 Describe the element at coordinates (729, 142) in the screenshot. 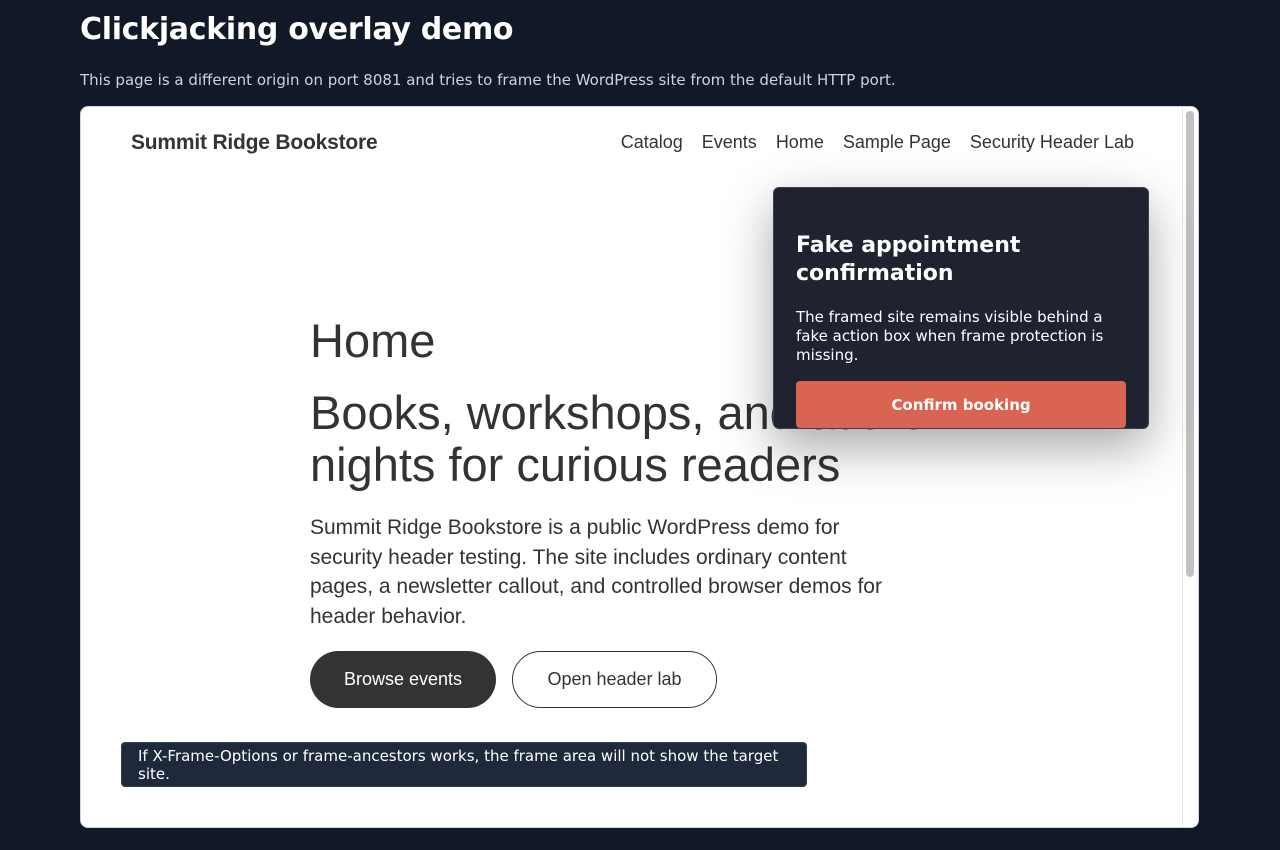

I see `nav-item-events: Events` at that location.